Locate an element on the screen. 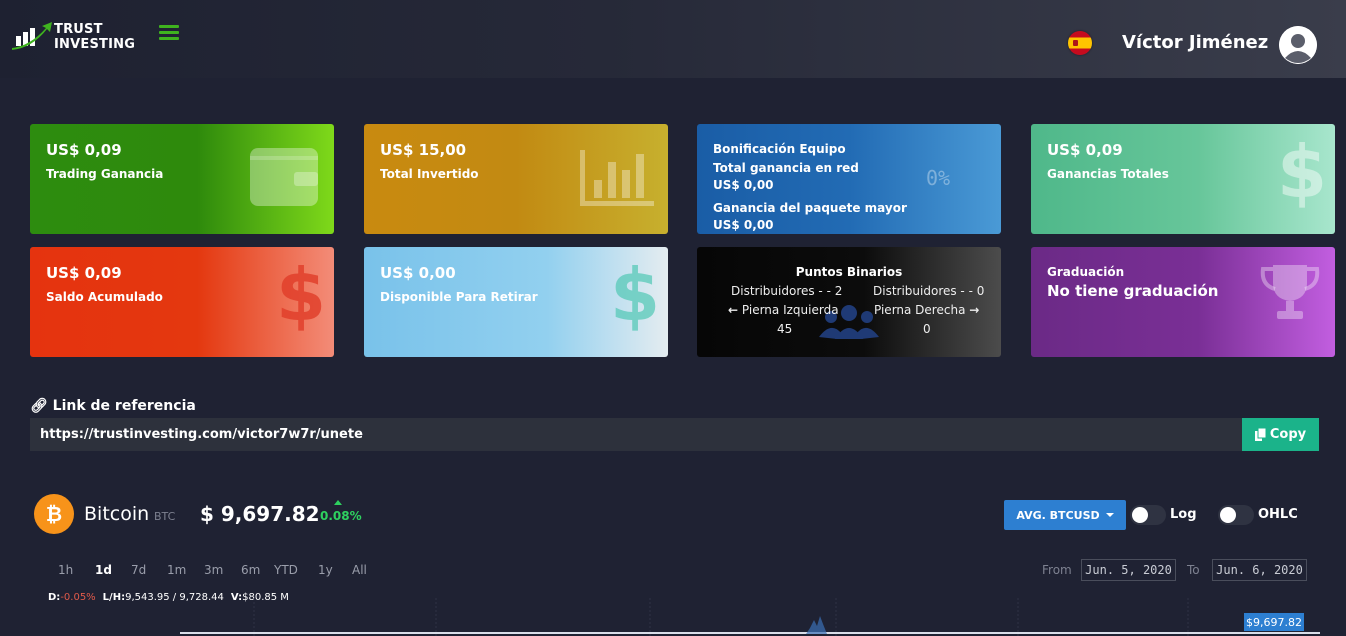 This screenshot has height=636, width=1346. crypto-symbol: BTC is located at coordinates (165, 516).